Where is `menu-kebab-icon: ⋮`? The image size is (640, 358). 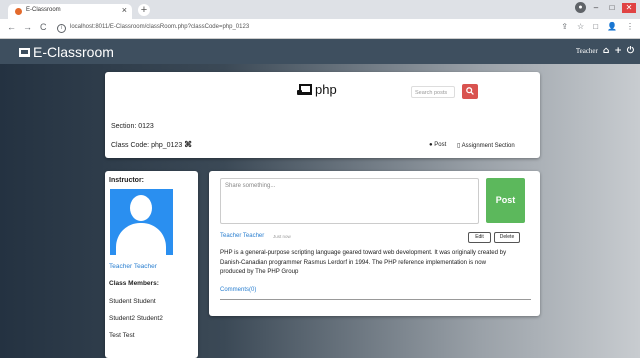 menu-kebab-icon: ⋮ is located at coordinates (630, 26).